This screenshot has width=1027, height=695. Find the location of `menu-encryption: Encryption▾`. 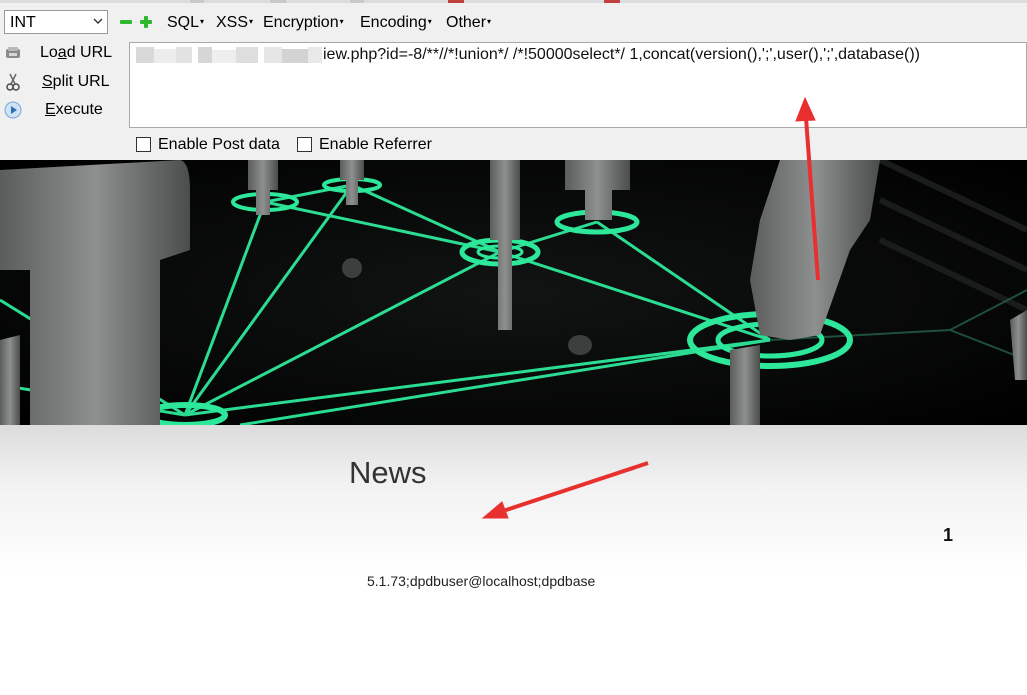

menu-encryption: Encryption▾ is located at coordinates (303, 23).